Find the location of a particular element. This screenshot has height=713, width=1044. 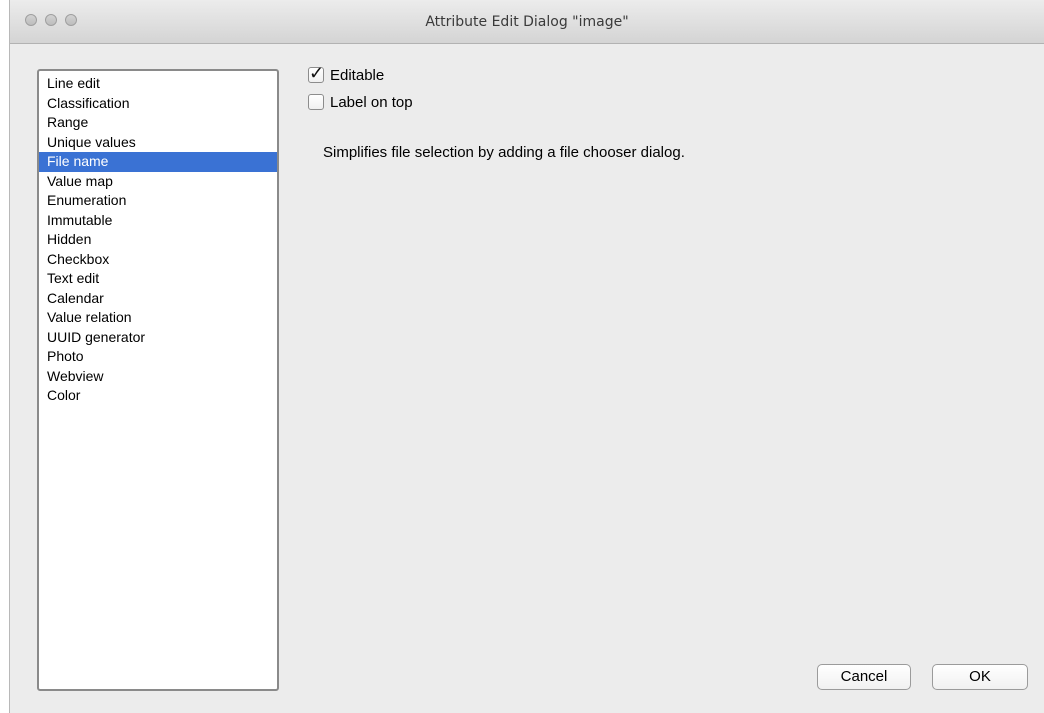

list-item: Unique values is located at coordinates (158, 143).